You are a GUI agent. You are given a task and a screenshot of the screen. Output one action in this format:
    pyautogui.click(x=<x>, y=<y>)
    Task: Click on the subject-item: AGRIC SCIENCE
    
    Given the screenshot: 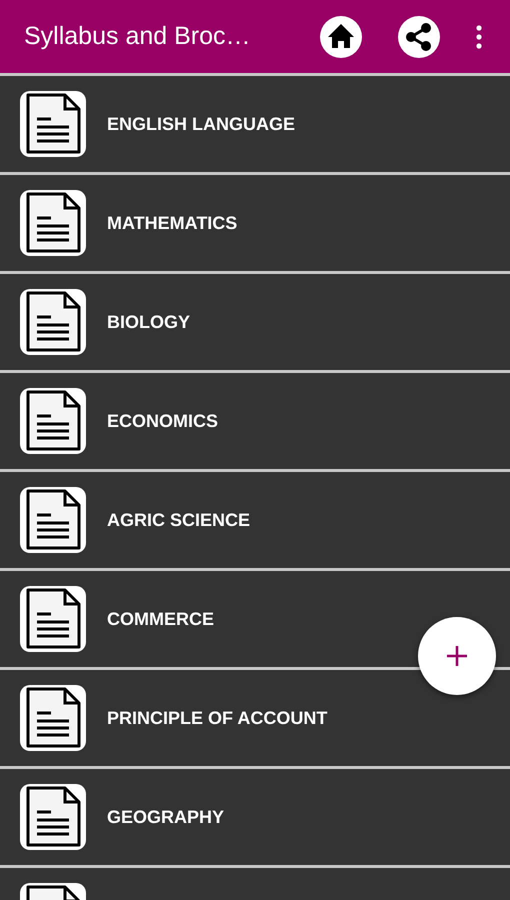 What is the action you would take?
    pyautogui.click(x=255, y=521)
    